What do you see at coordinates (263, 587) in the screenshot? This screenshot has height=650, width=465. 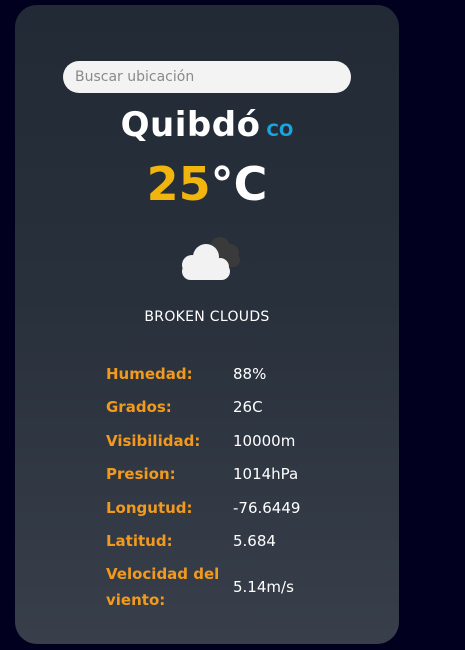 I see `detail-value: 5.14m/s` at bounding box center [263, 587].